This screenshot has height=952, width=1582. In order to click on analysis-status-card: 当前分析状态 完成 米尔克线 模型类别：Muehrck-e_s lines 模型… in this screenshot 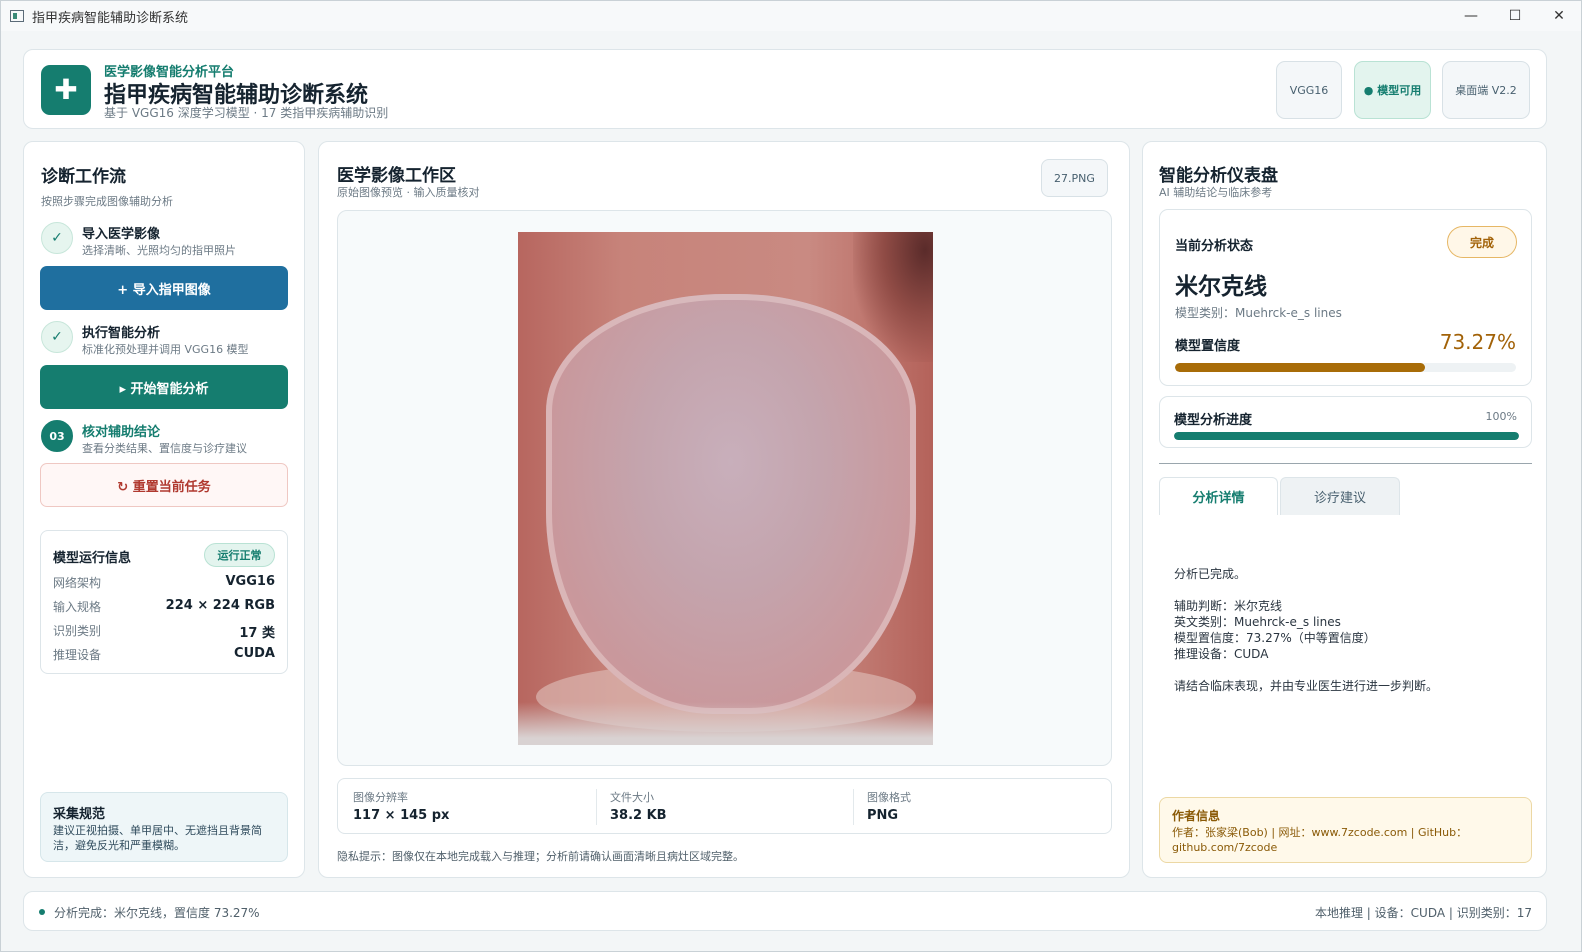, I will do `click(1345, 297)`.